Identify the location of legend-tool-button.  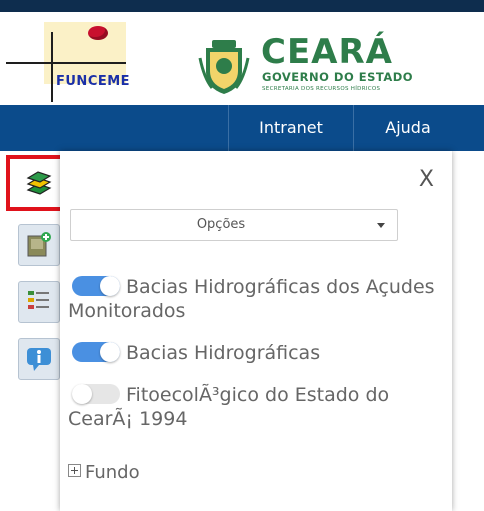
(39, 302).